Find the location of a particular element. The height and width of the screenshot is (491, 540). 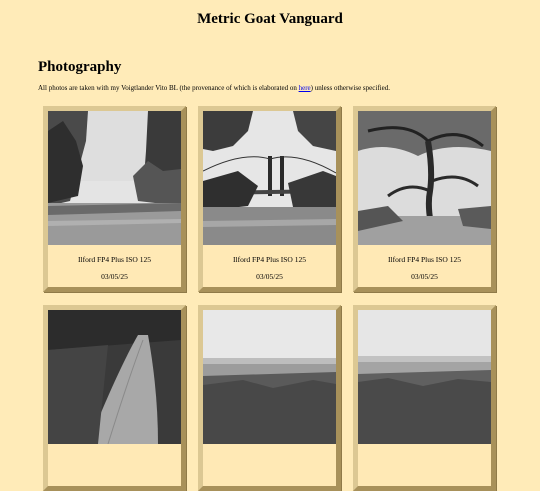

photo-river is located at coordinates (114, 178).